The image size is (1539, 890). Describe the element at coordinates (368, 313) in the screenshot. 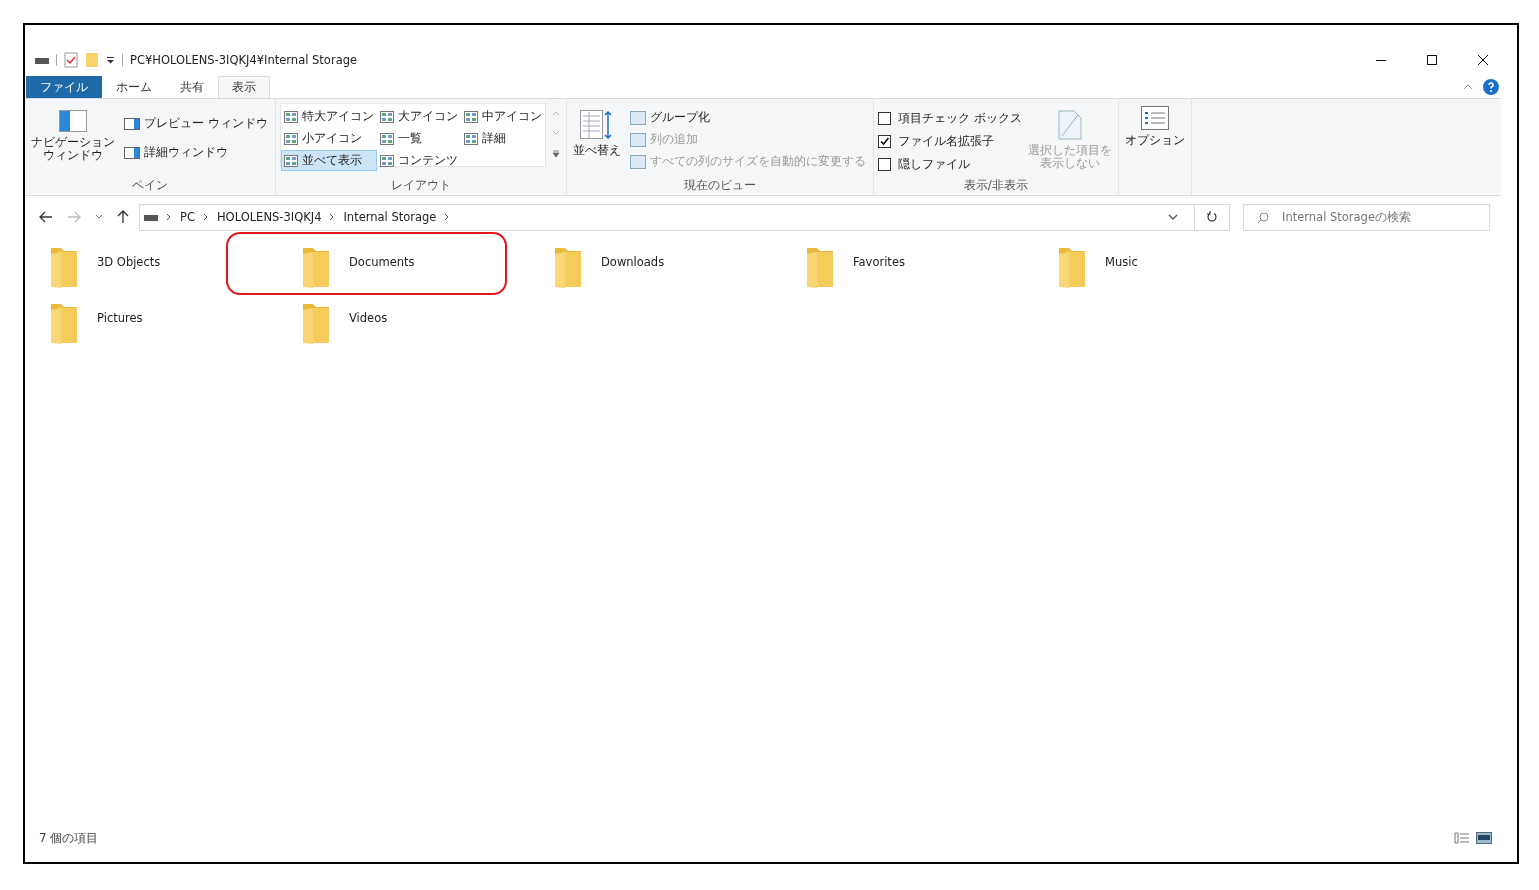

I see `folder-name: Videos` at that location.